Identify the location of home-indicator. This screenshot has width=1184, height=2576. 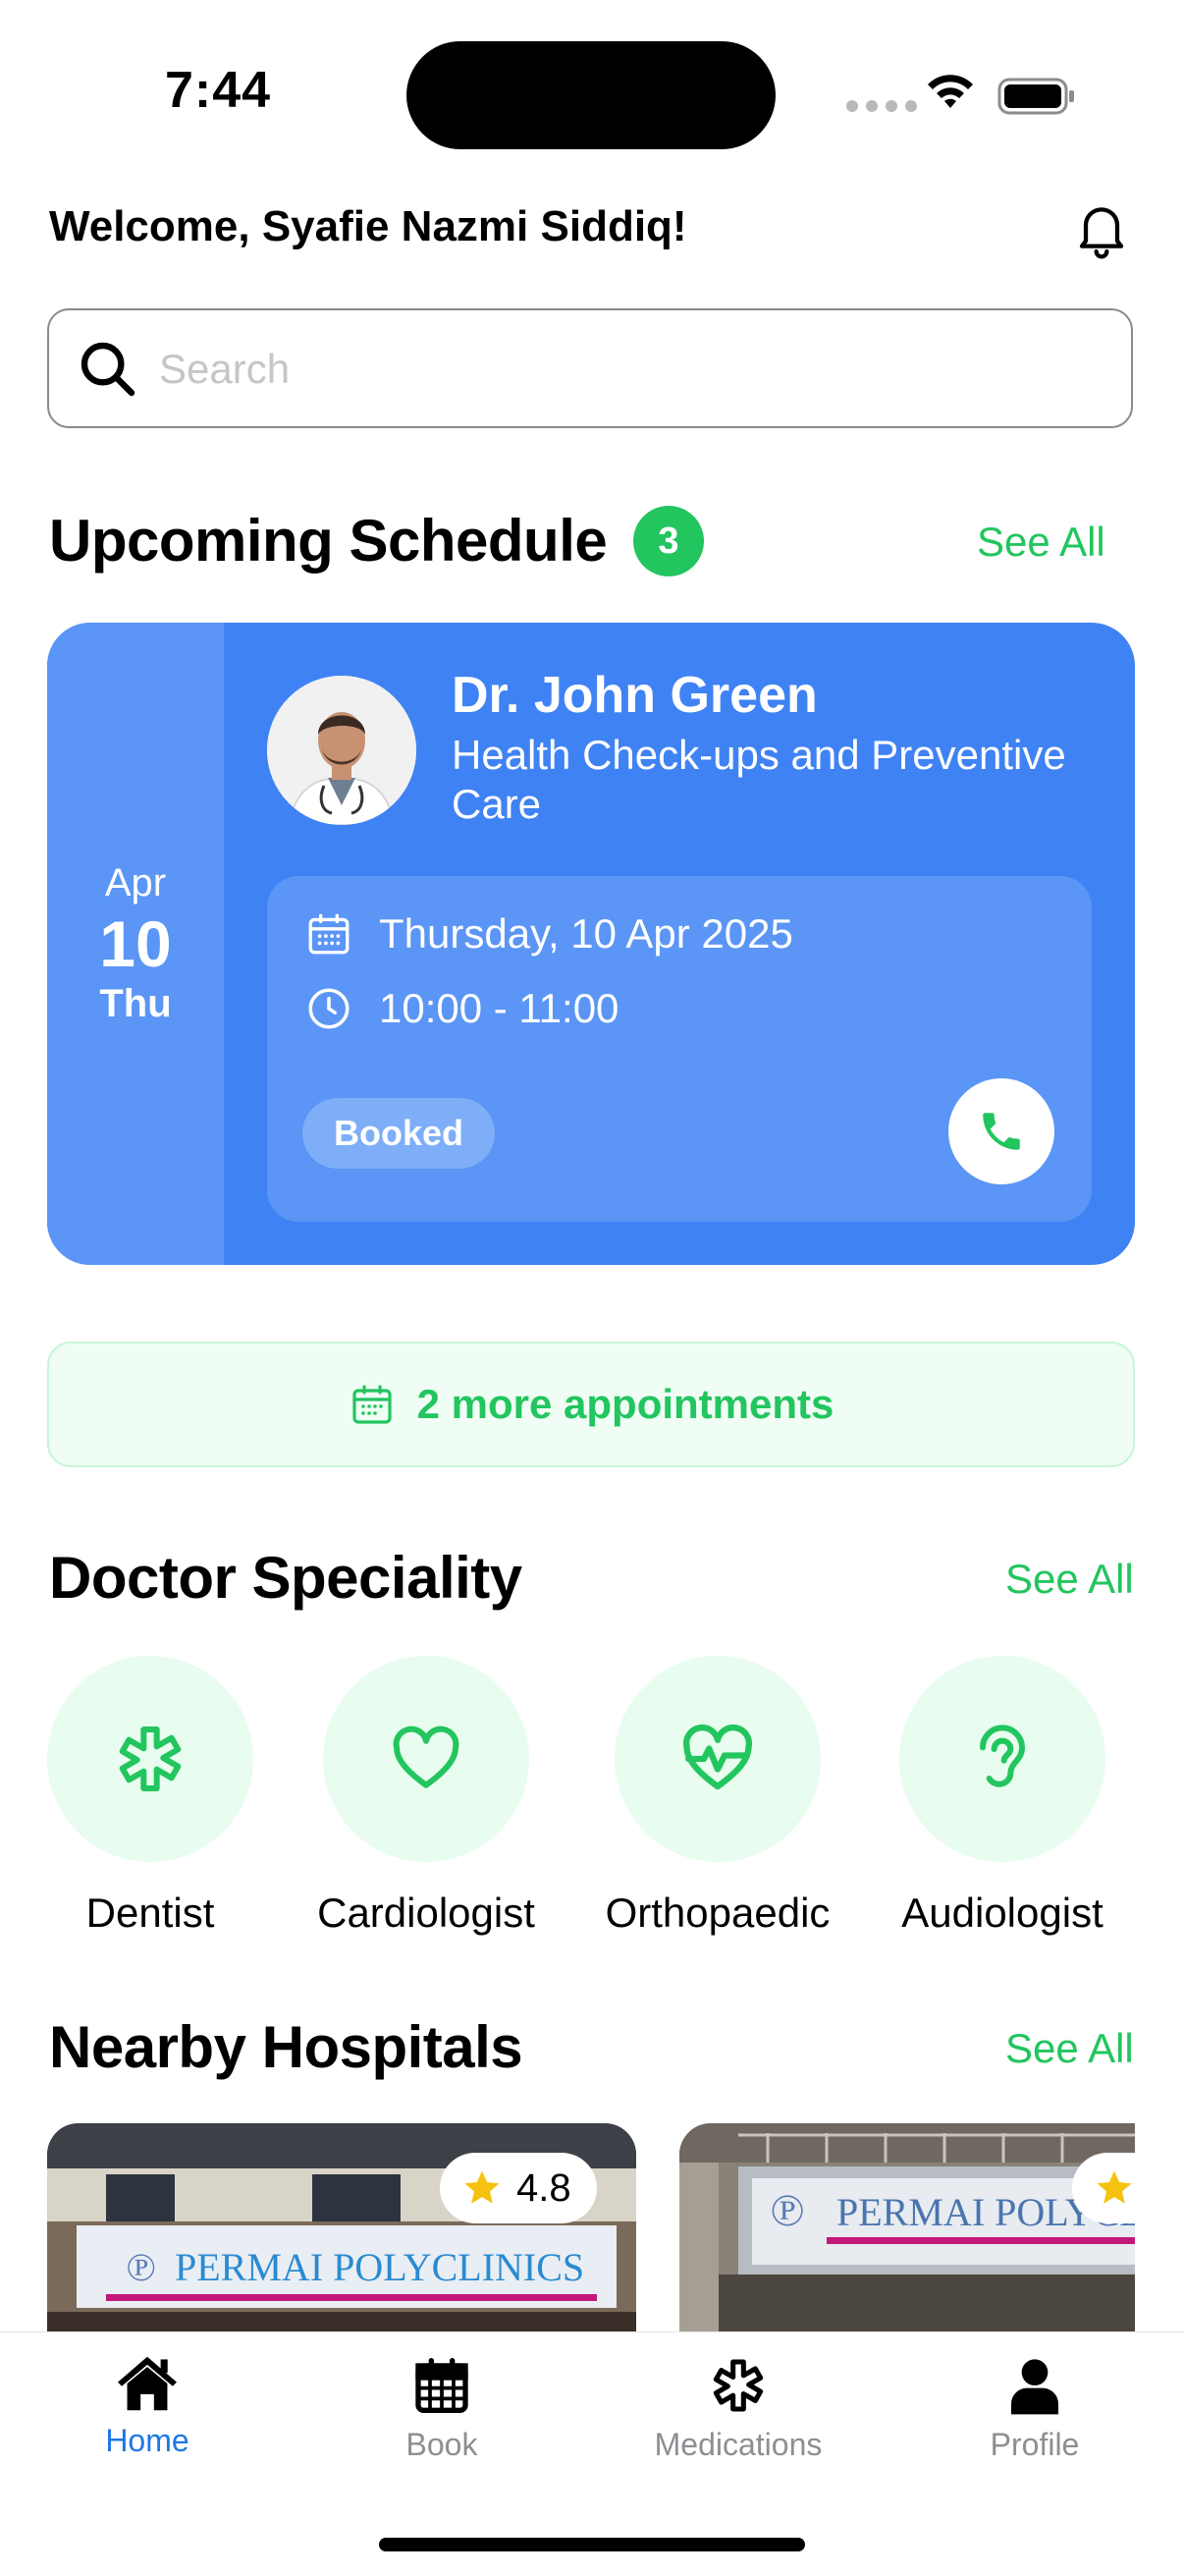
(592, 2544).